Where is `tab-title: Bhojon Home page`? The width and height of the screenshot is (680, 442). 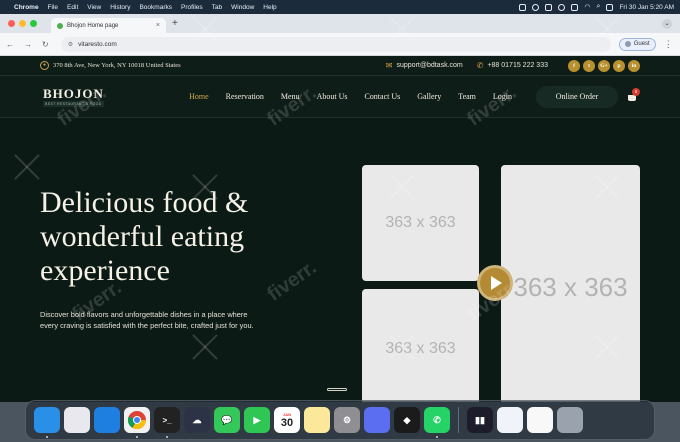 tab-title: Bhojon Home page is located at coordinates (93, 25).